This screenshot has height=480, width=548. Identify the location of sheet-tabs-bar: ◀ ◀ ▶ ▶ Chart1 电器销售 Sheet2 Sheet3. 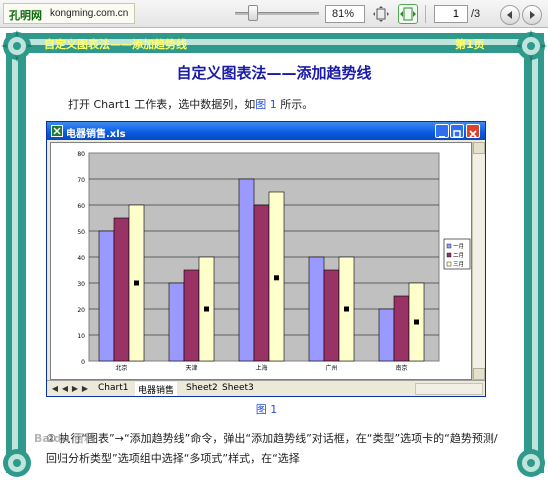
(266, 388).